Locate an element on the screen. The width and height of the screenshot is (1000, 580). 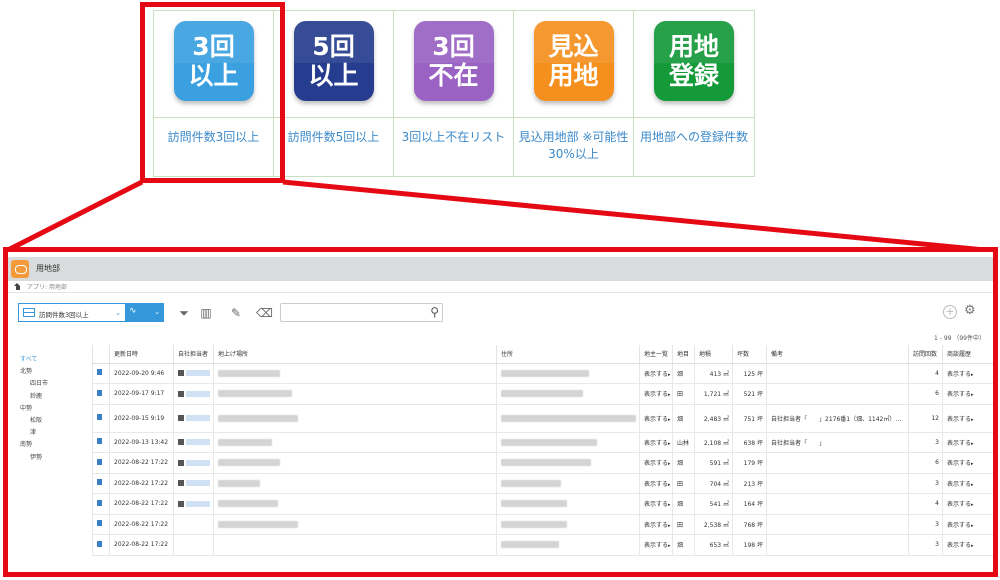
land-area: 413 ㎡ is located at coordinates (719, 374).